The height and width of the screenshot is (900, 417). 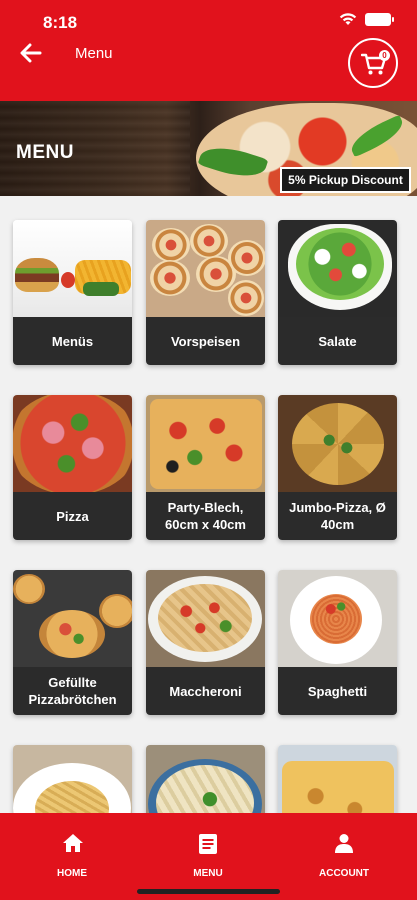 What do you see at coordinates (208, 50) in the screenshot?
I see `app-header: 8:18 Menu 0` at bounding box center [208, 50].